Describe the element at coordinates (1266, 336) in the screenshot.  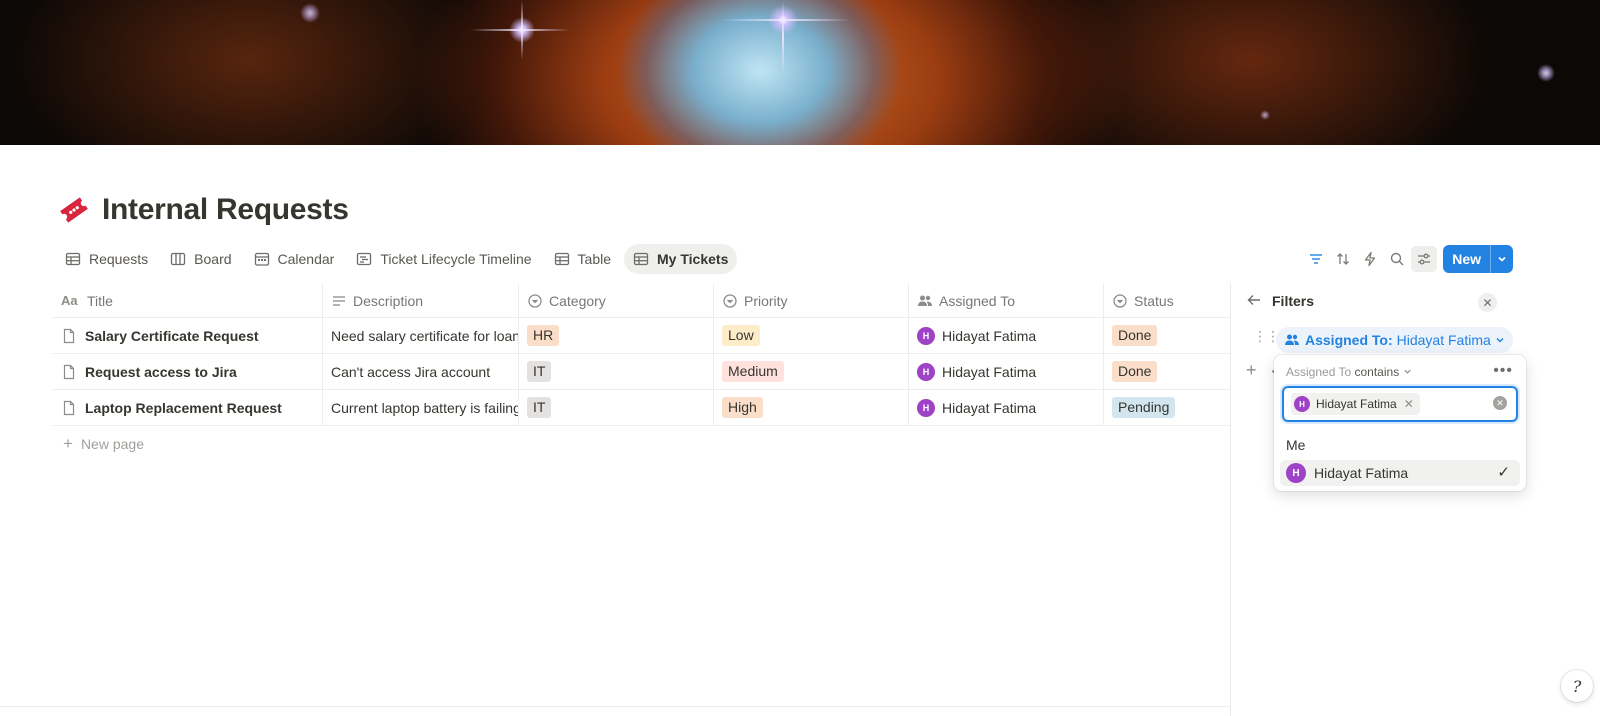
I see `drag-handle-icon: ⋮⋮` at that location.